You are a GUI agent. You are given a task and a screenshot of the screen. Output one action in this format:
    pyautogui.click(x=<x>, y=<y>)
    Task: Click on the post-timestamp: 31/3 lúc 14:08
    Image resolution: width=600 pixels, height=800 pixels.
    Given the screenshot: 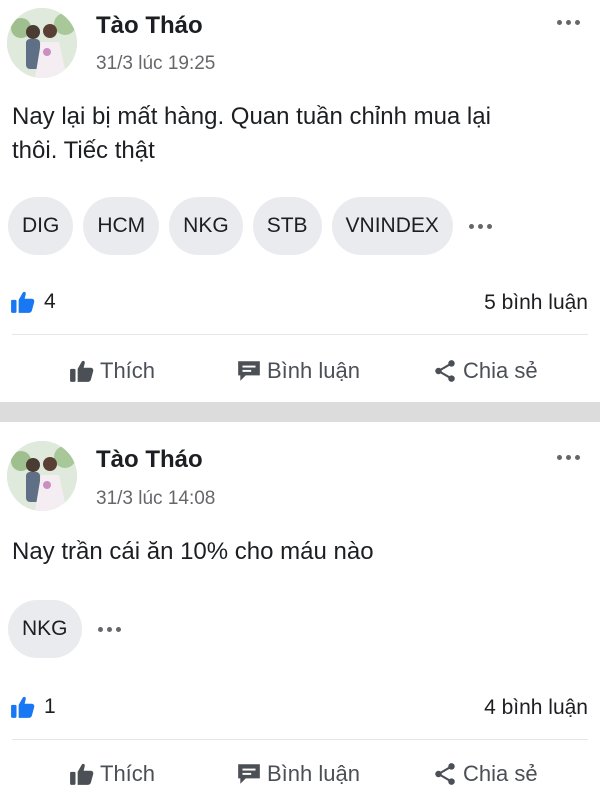 What is the action you would take?
    pyautogui.click(x=155, y=499)
    